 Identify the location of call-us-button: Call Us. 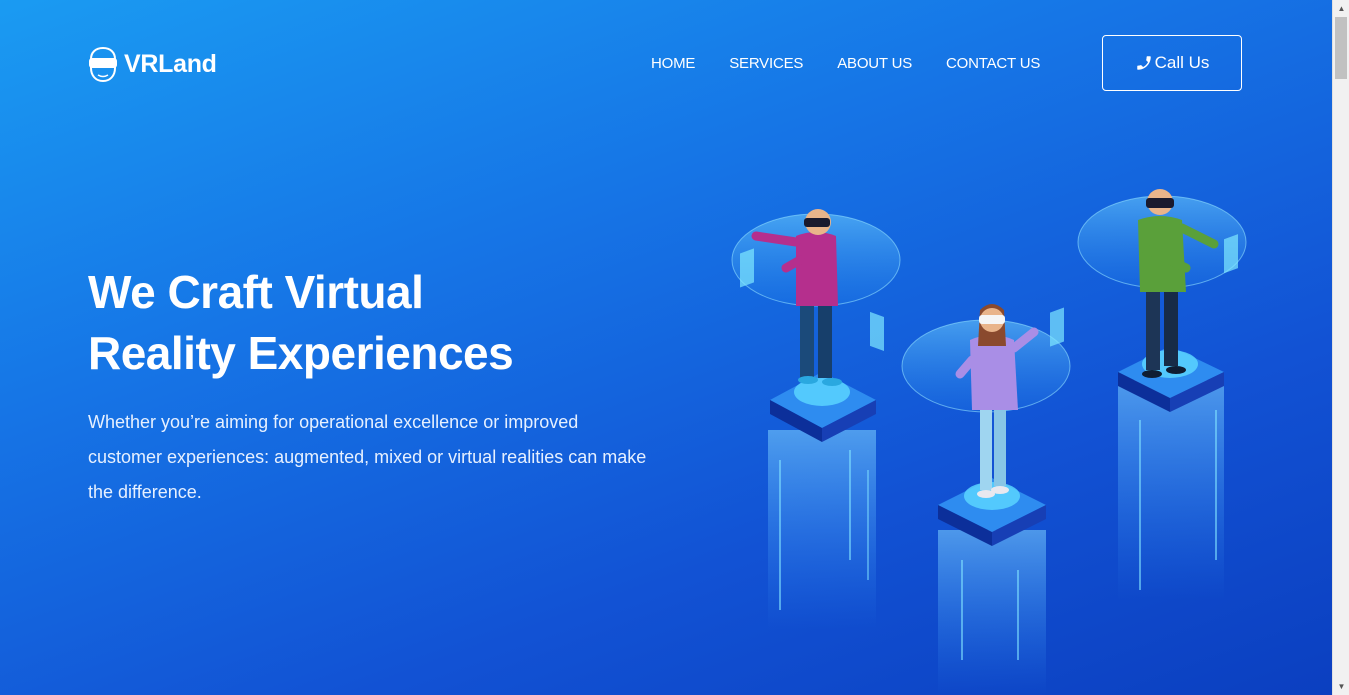
(1172, 63).